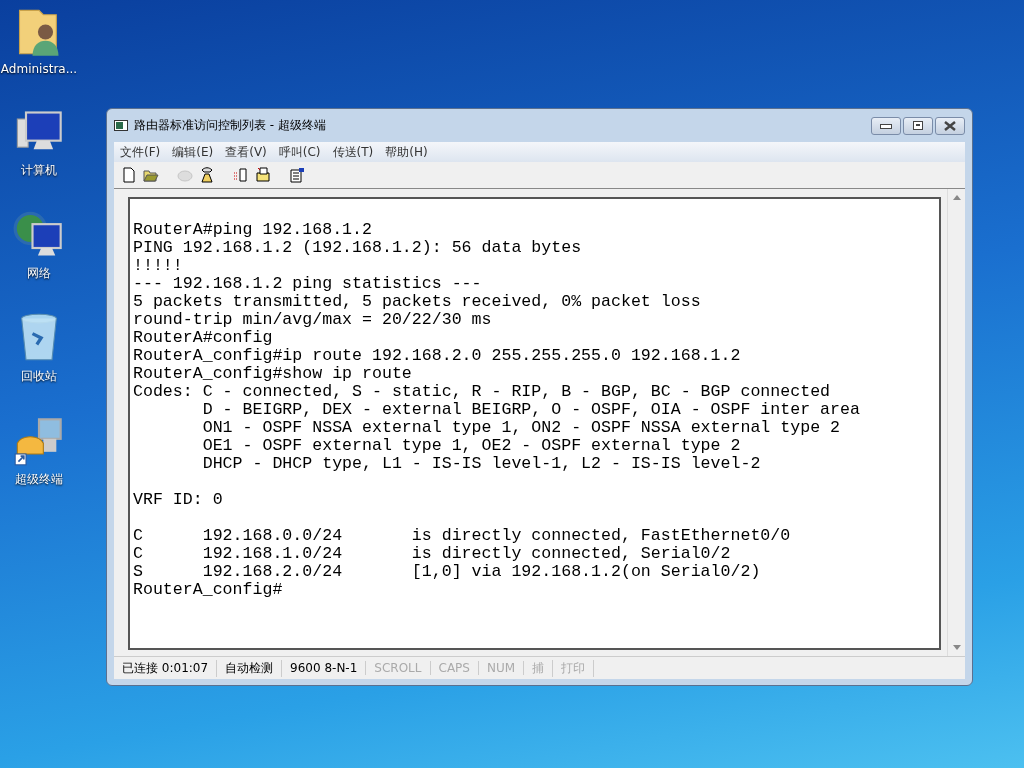  What do you see at coordinates (956, 647) in the screenshot?
I see `scroll-down-arrow-icon` at bounding box center [956, 647].